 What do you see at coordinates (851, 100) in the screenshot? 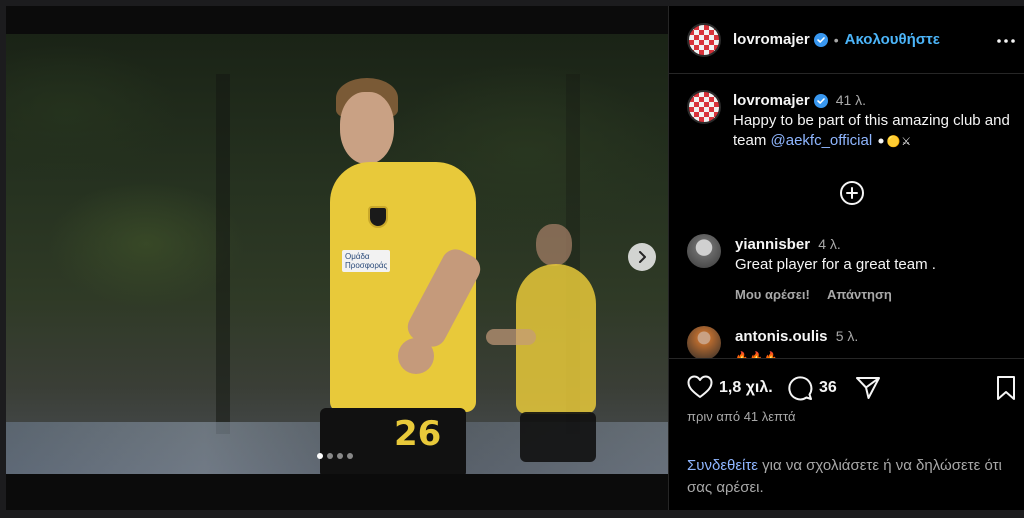
I see `caption-time: 41 λ.` at bounding box center [851, 100].